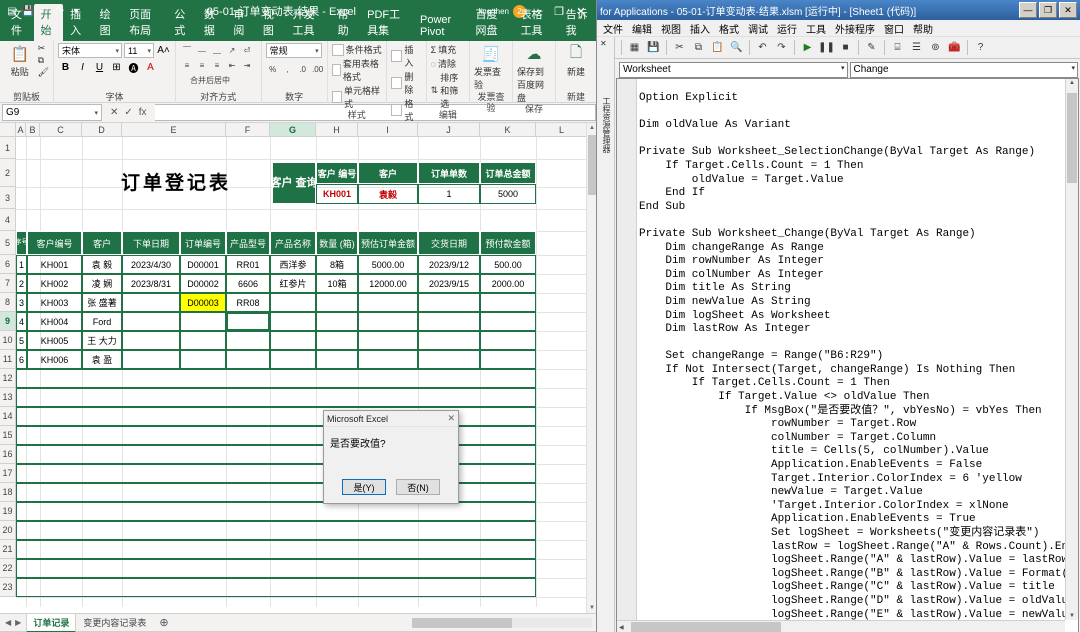  Describe the element at coordinates (841, 626) in the screenshot. I see `code-horizontal-scrollbar: ◀` at that location.